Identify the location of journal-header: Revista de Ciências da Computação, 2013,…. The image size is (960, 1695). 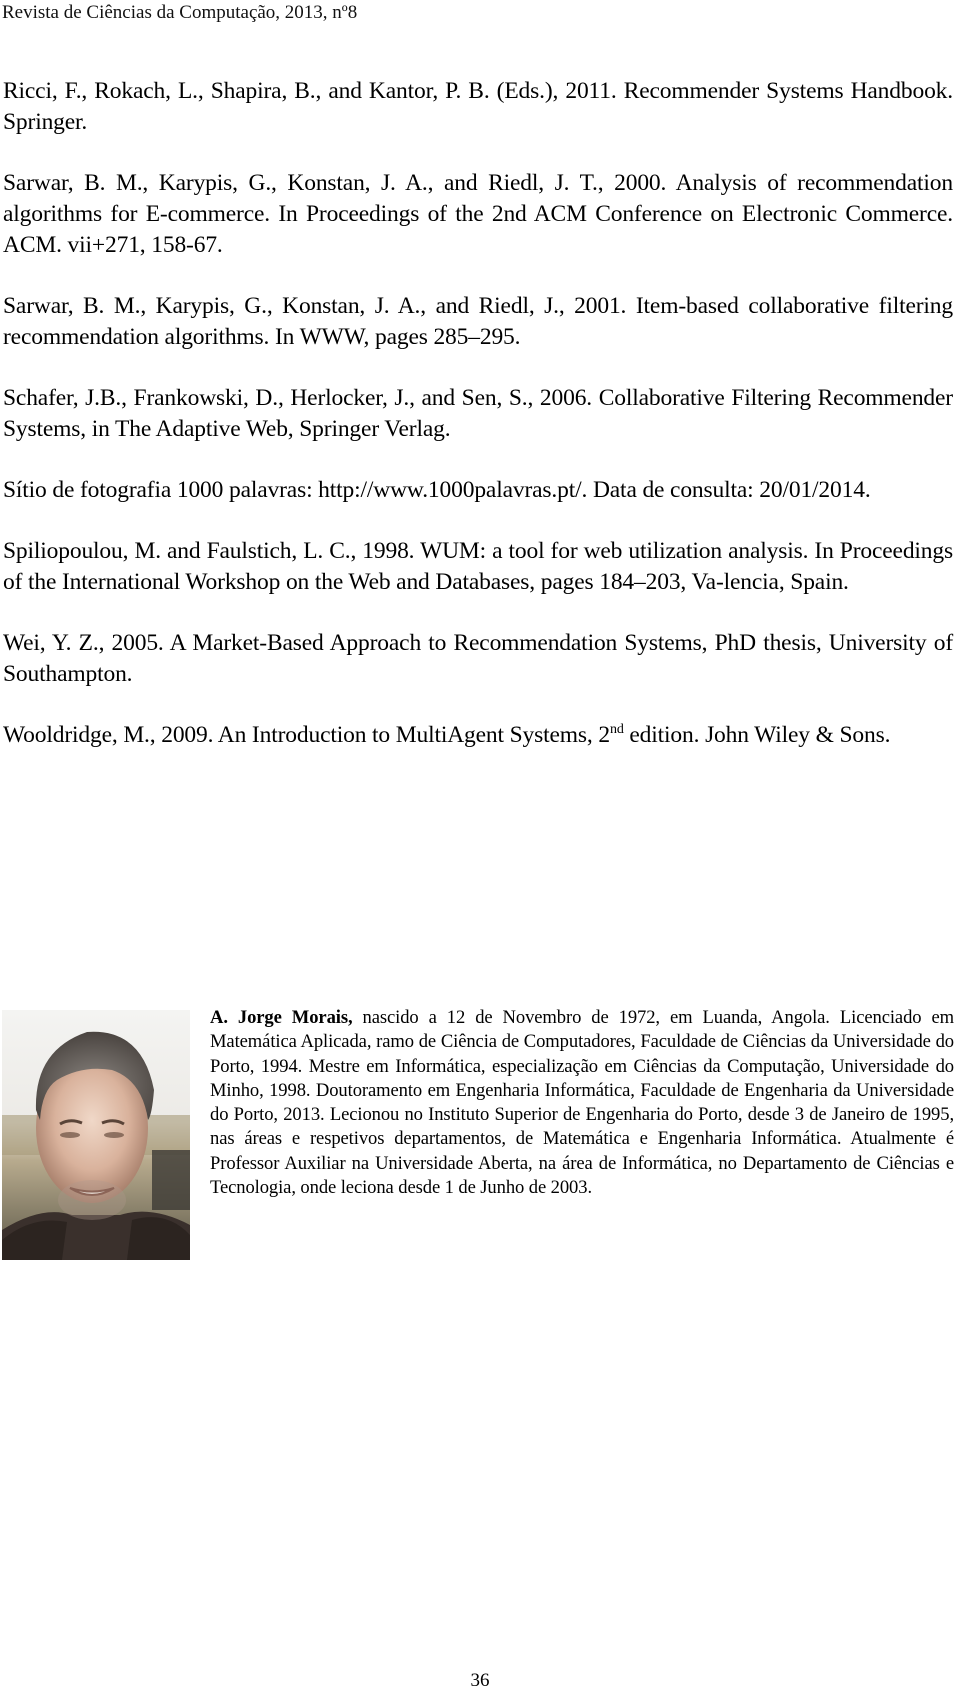
(180, 12).